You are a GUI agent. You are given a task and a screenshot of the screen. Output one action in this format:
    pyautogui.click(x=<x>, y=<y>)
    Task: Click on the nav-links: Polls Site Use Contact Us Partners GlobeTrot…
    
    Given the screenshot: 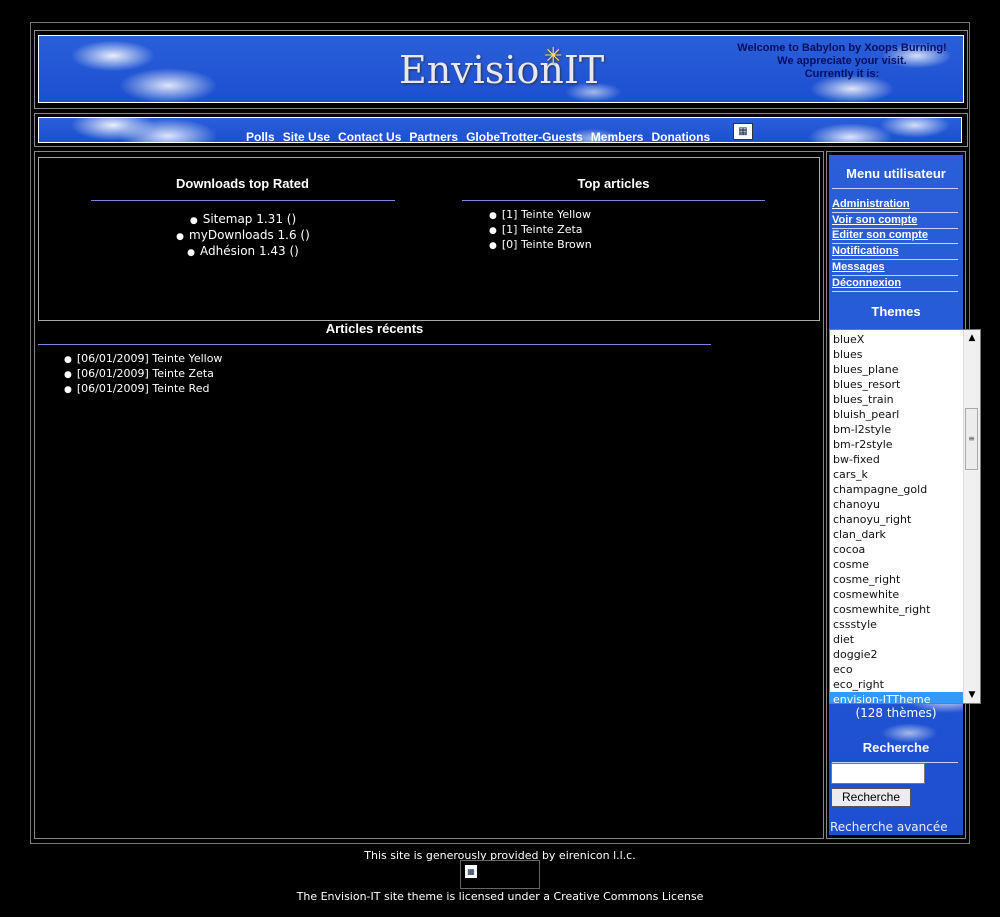 What is the action you would take?
    pyautogui.click(x=482, y=137)
    